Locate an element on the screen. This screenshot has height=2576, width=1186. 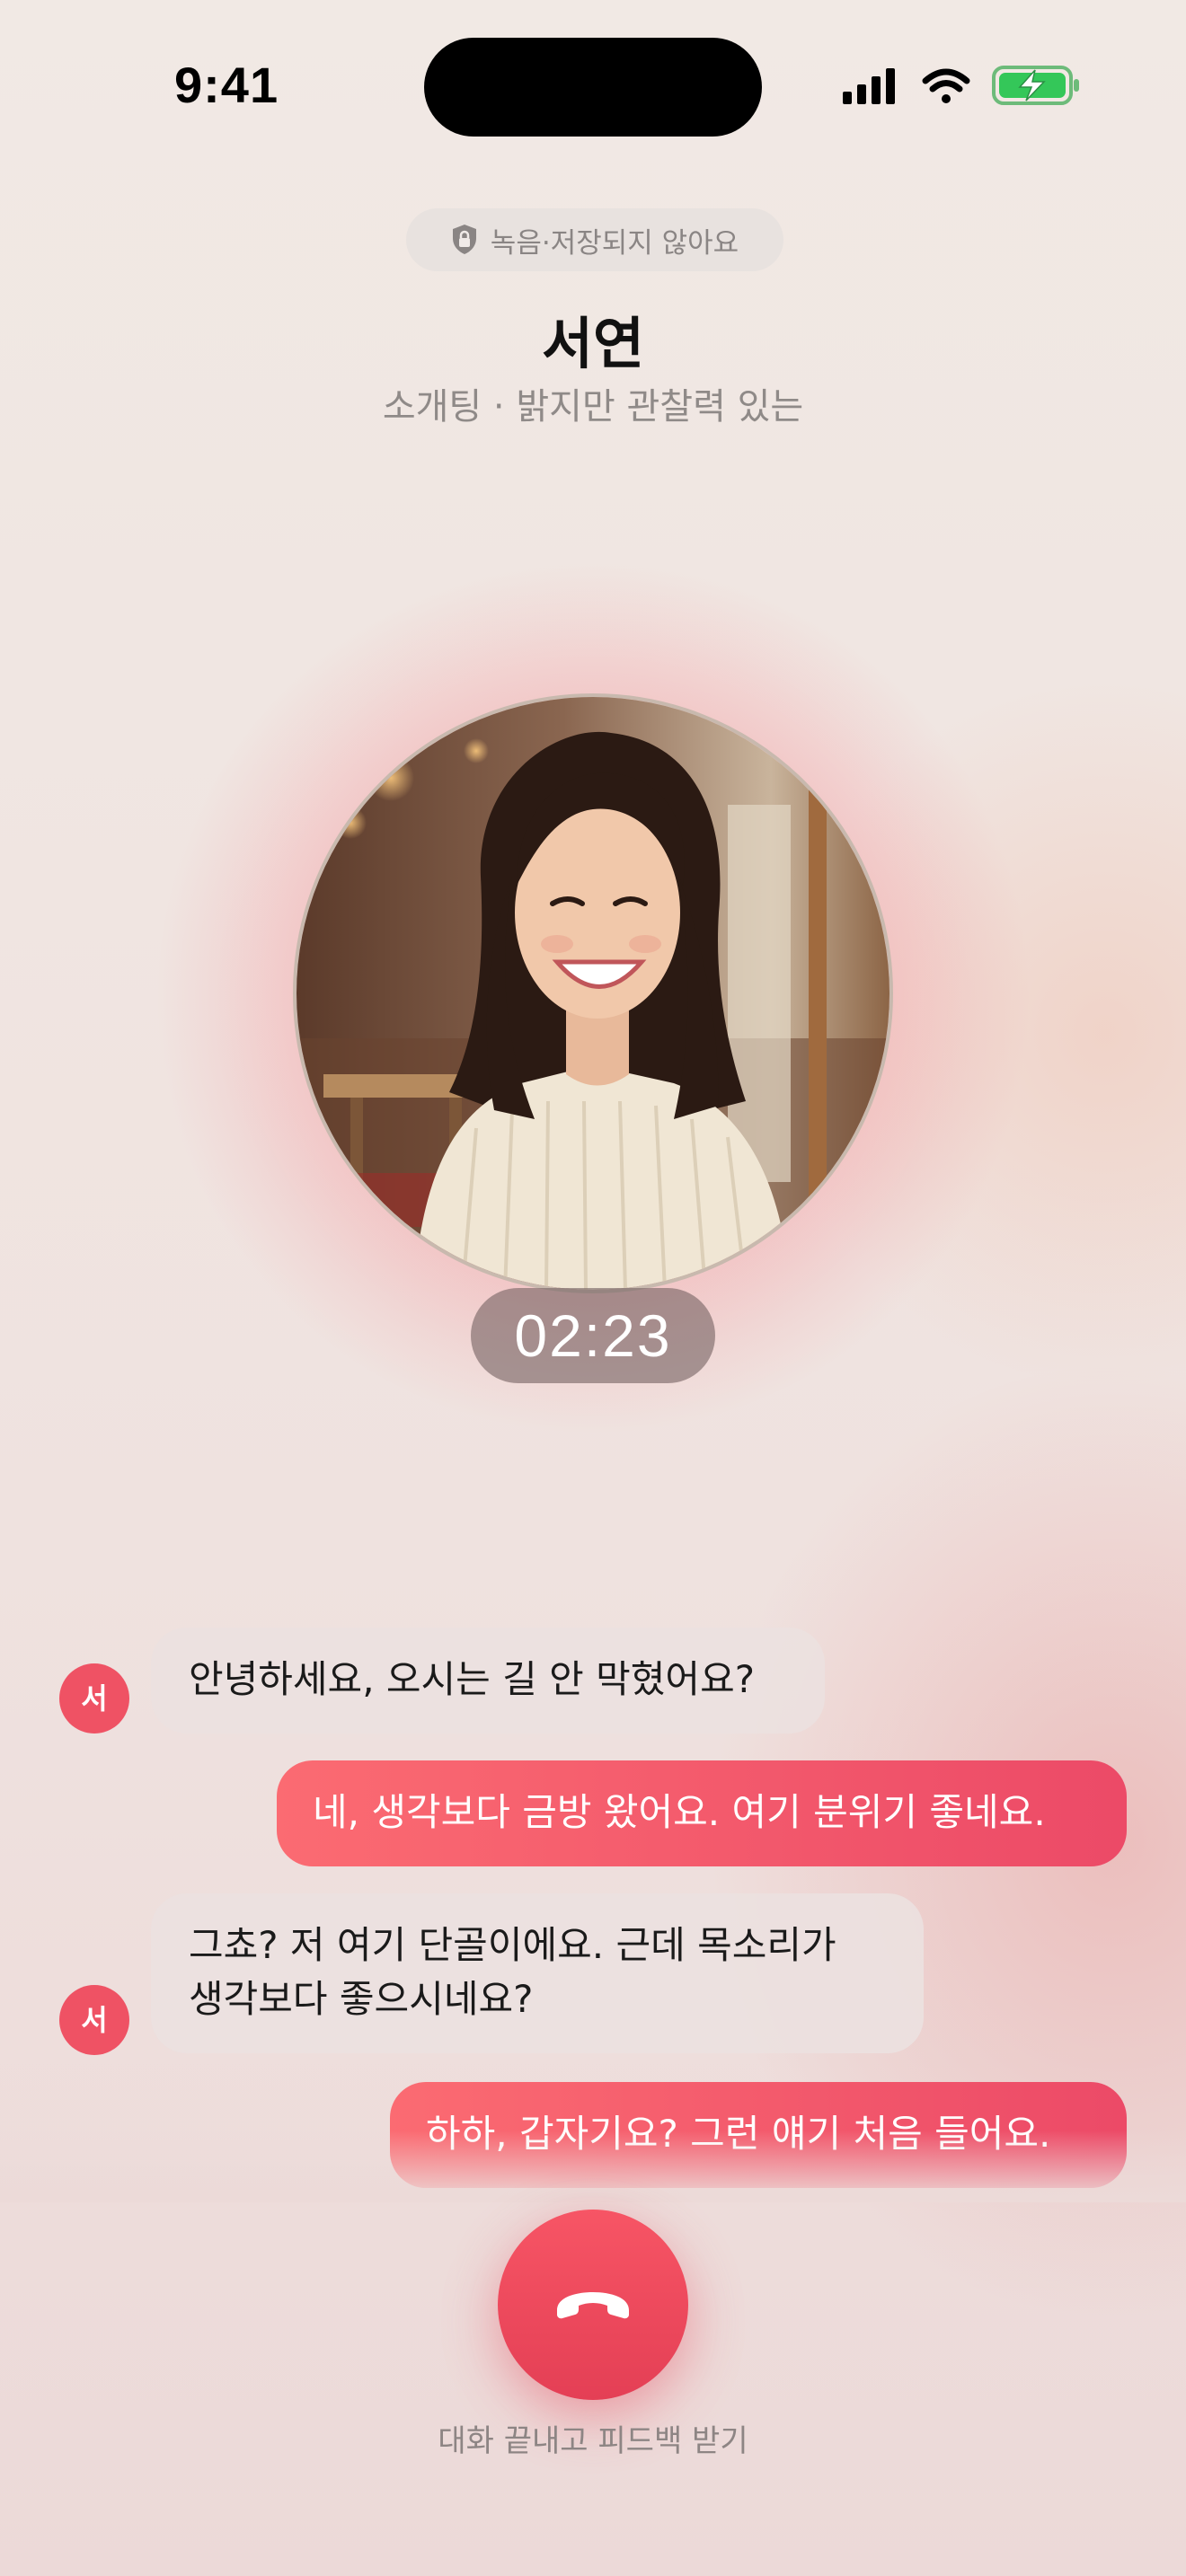
message-bubble-incoming: 그쵸? 저 여기 단골이에요. 근데 목소리가 생각보다 좋으시네요? is located at coordinates (537, 1973).